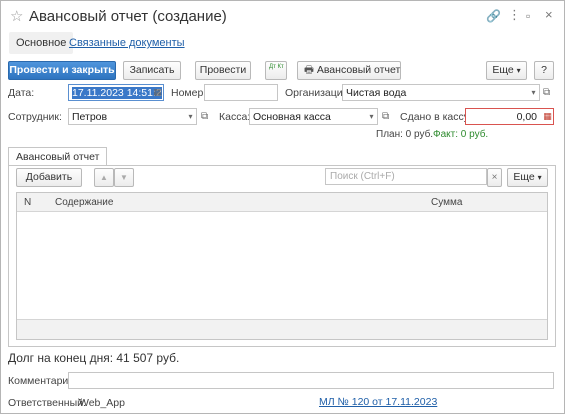 This screenshot has width=565, height=414. I want to click on returned-amount-value: 0,00, so click(526, 117).